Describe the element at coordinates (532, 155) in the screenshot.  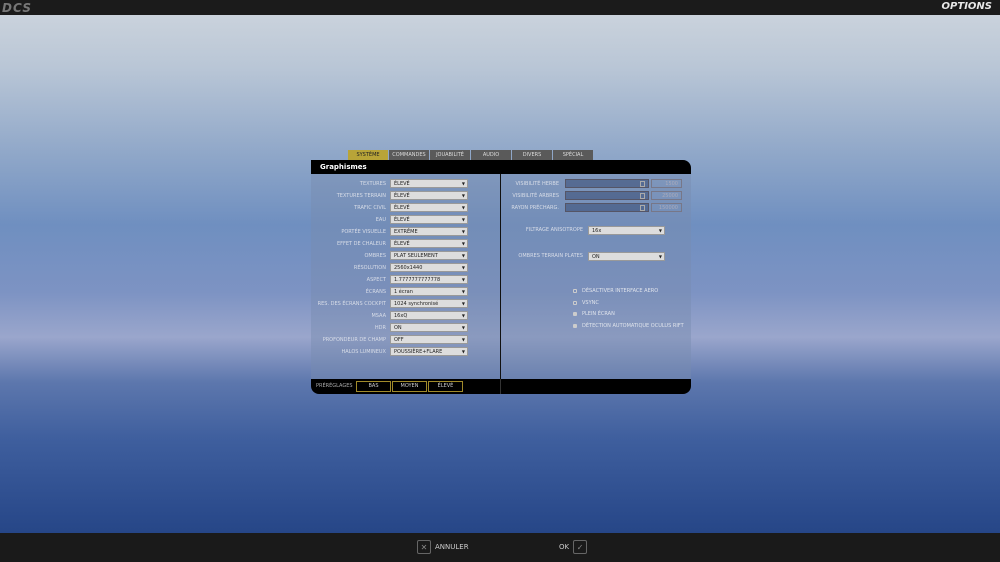
I see `tab-4: DIVERS` at that location.